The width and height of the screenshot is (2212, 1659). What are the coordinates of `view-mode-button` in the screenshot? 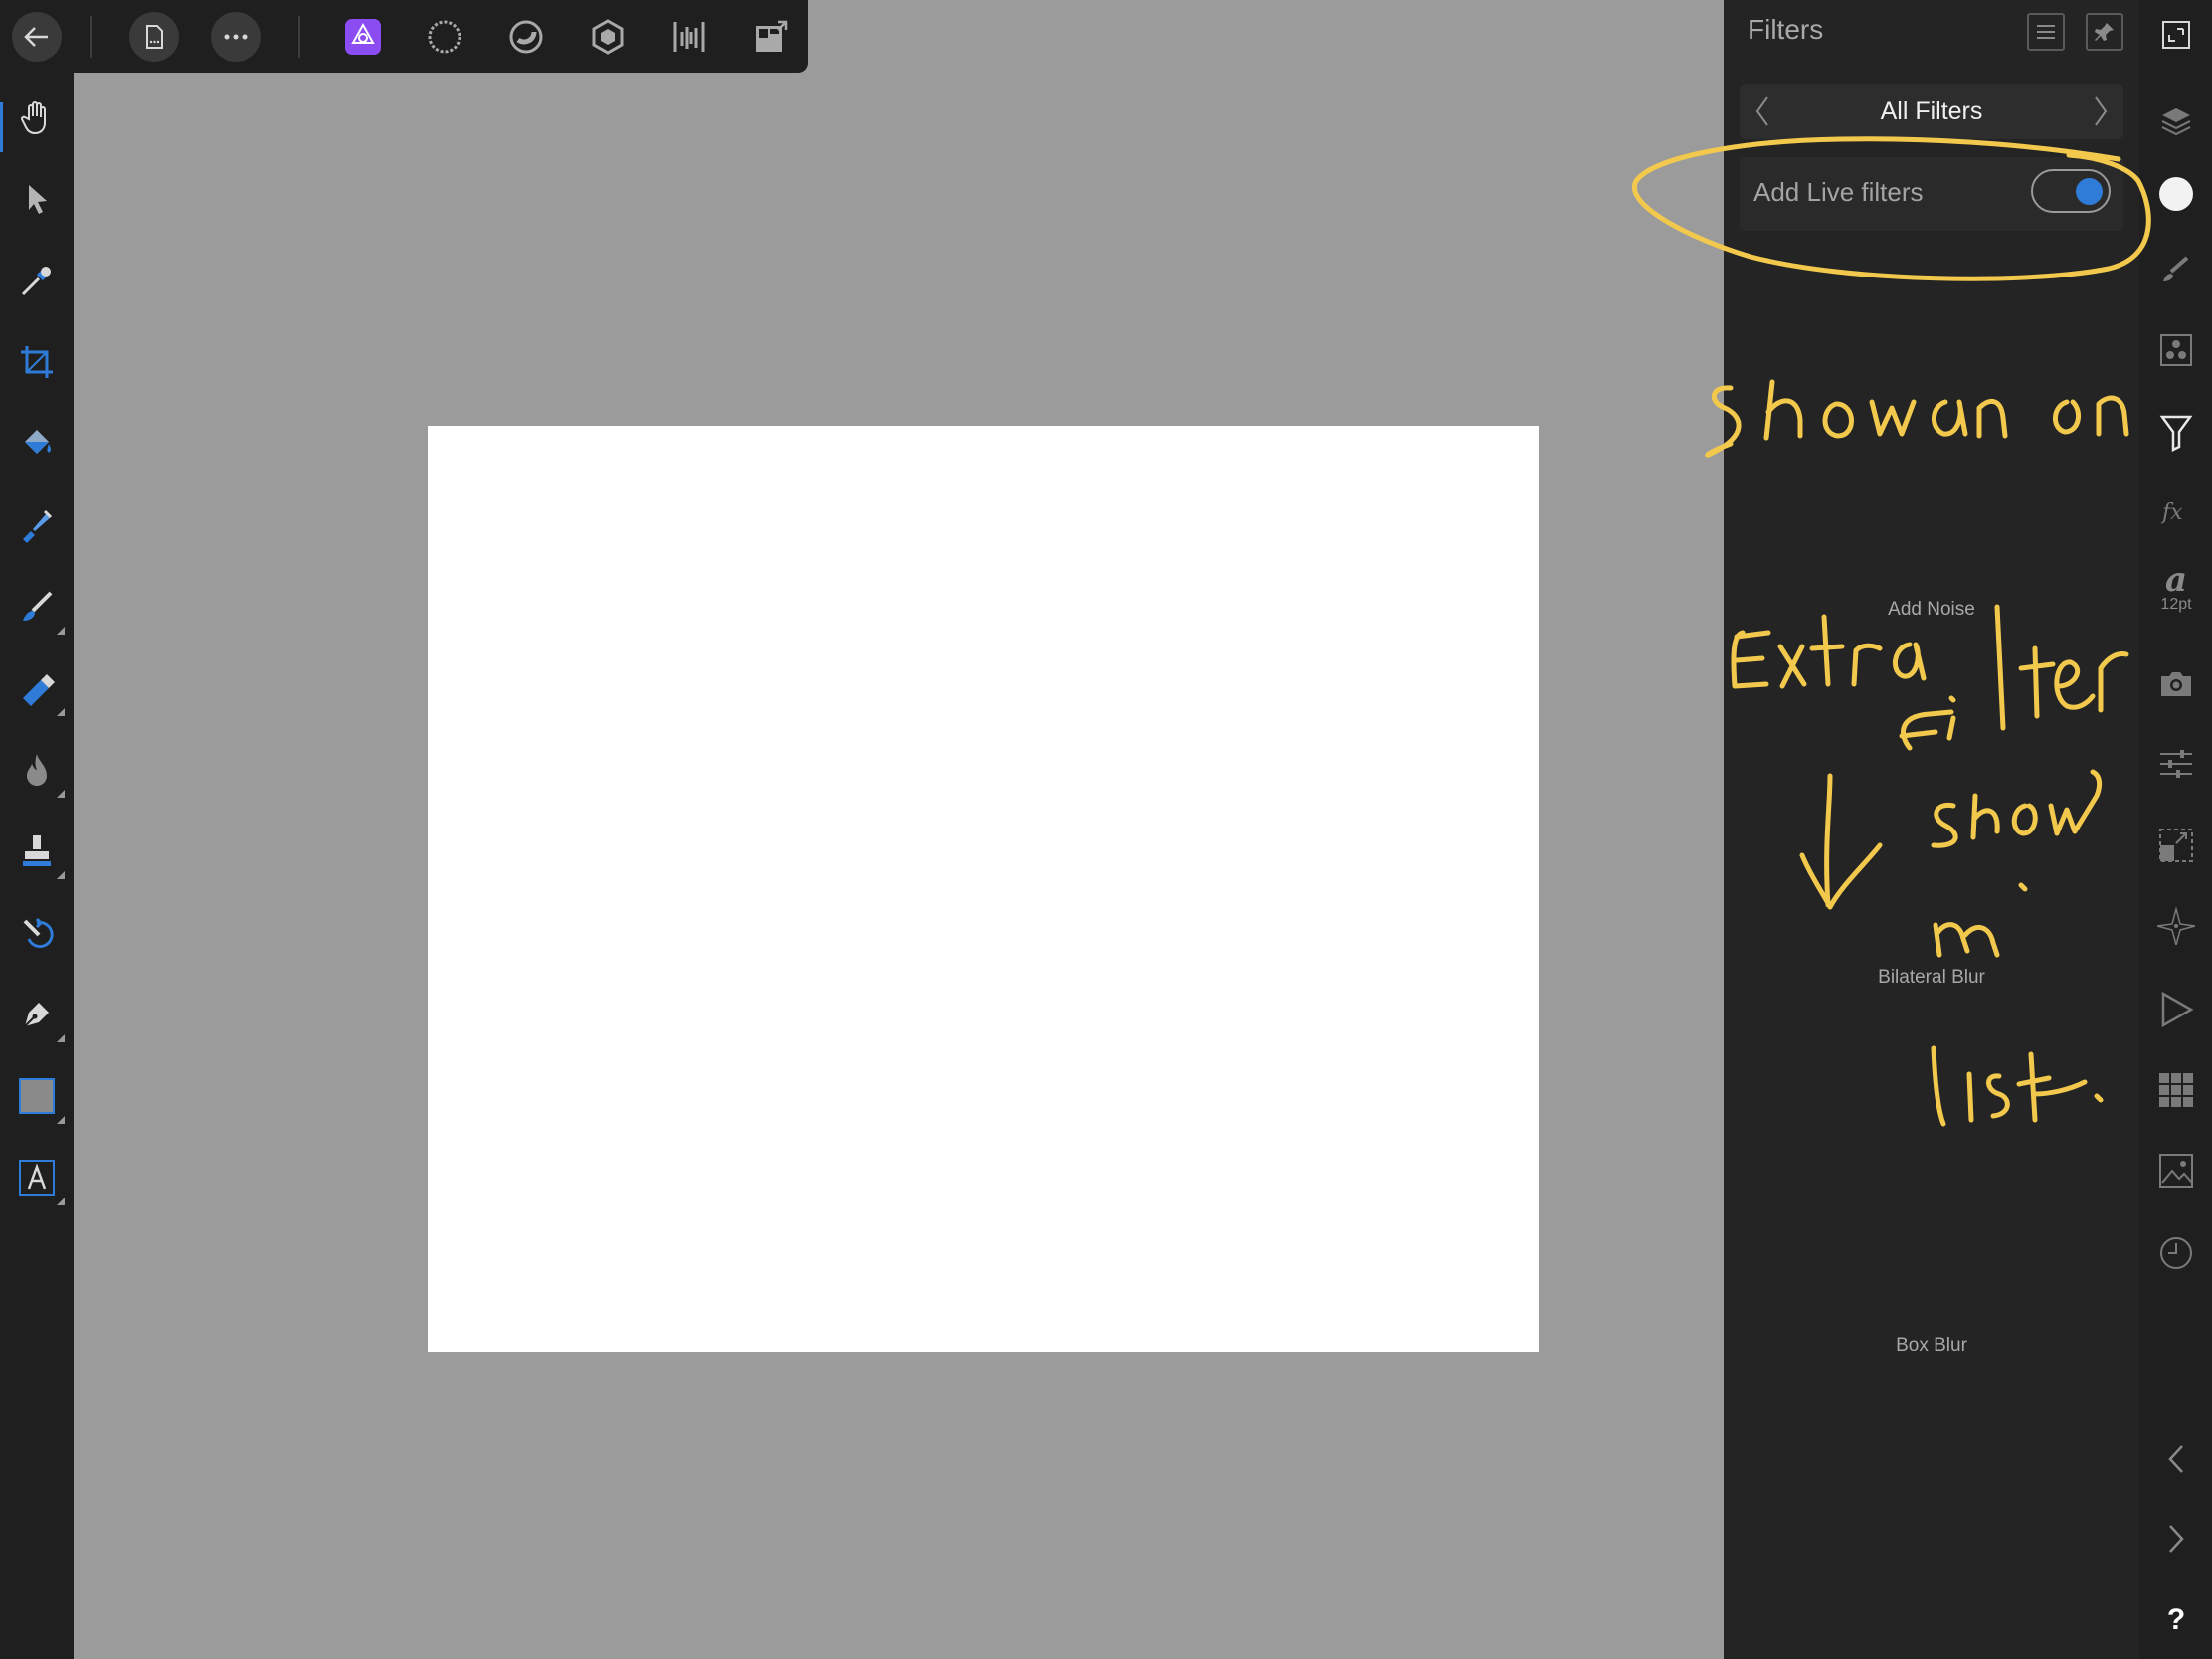 It's located at (771, 37).